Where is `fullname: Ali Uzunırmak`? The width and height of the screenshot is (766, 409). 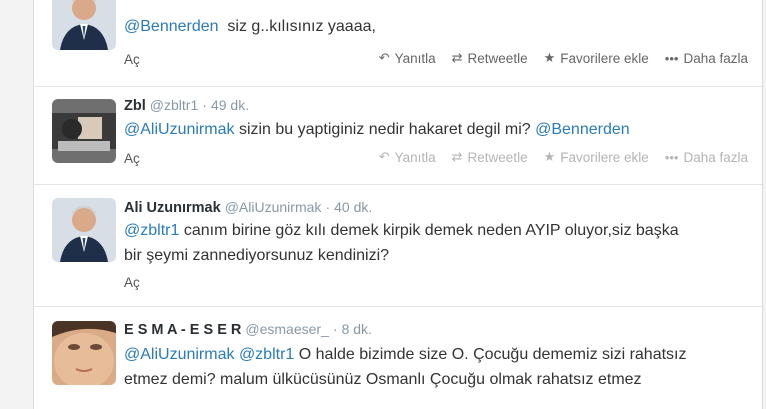 fullname: Ali Uzunırmak is located at coordinates (172, 208).